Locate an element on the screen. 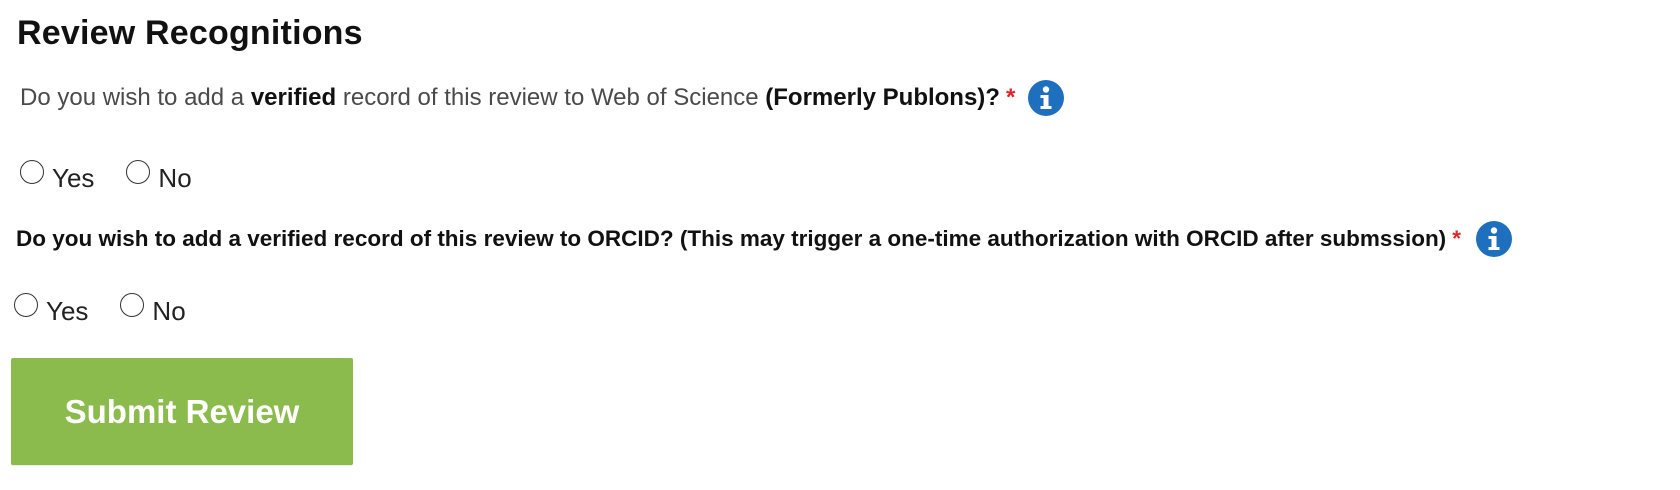  orcid-no-label: No is located at coordinates (169, 311).